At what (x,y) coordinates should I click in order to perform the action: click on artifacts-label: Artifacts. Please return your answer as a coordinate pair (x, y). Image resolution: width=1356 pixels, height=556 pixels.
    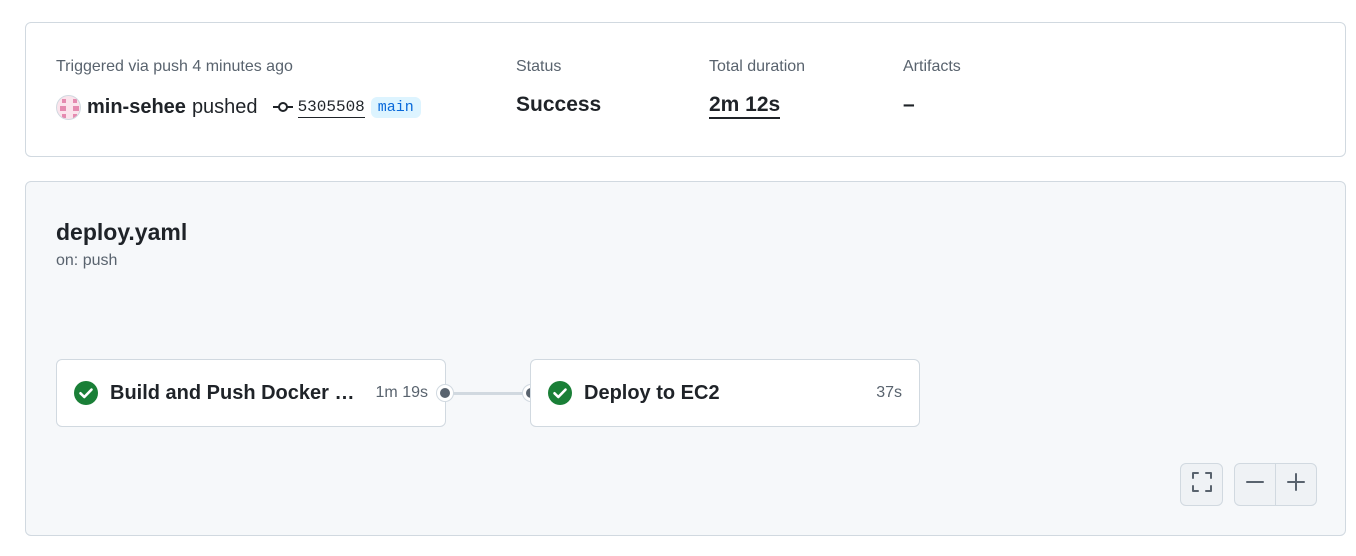
    Looking at the image, I should click on (932, 66).